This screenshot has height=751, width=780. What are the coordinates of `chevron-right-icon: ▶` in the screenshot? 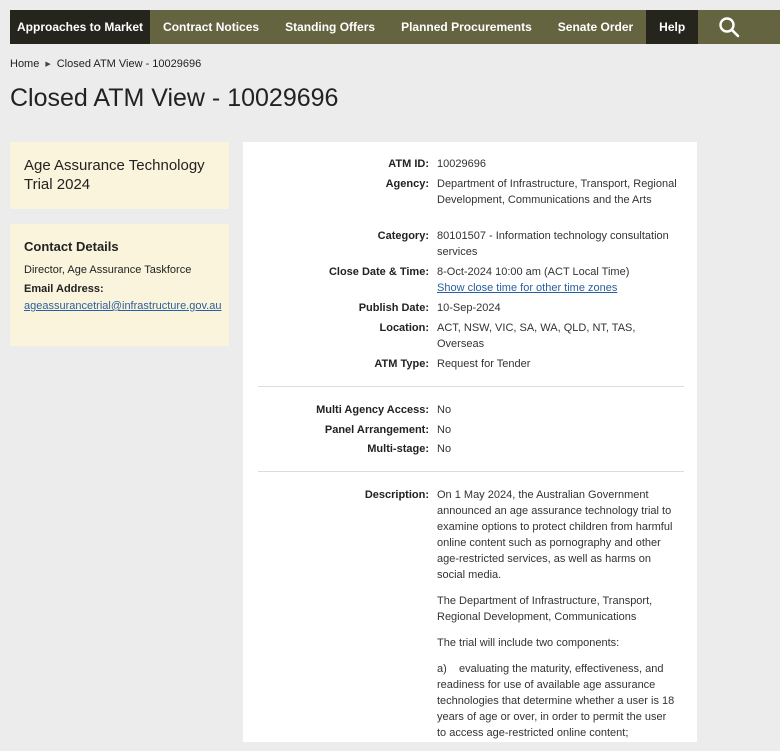 It's located at (48, 64).